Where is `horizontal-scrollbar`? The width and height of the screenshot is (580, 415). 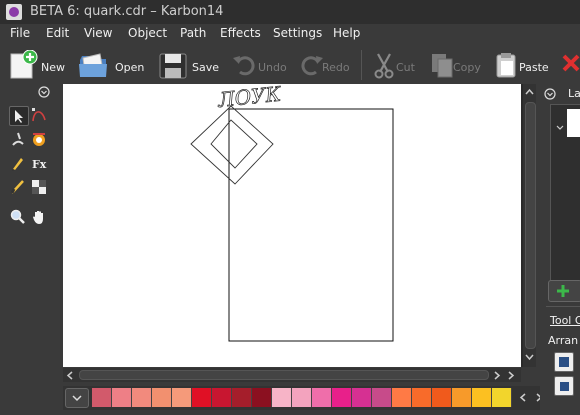 horizontal-scrollbar is located at coordinates (292, 375).